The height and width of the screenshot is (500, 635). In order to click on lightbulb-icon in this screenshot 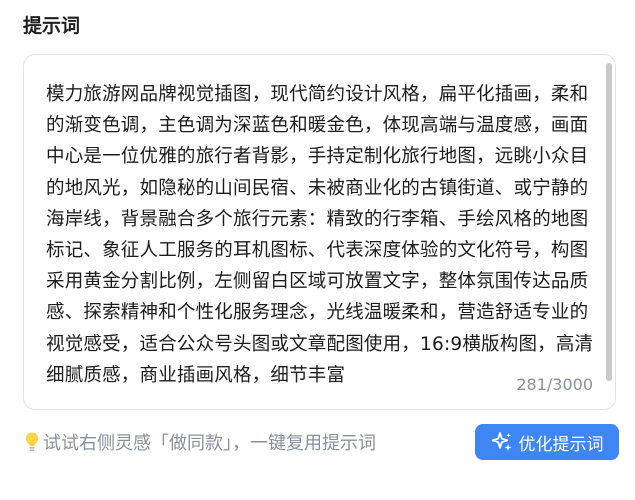, I will do `click(32, 442)`.